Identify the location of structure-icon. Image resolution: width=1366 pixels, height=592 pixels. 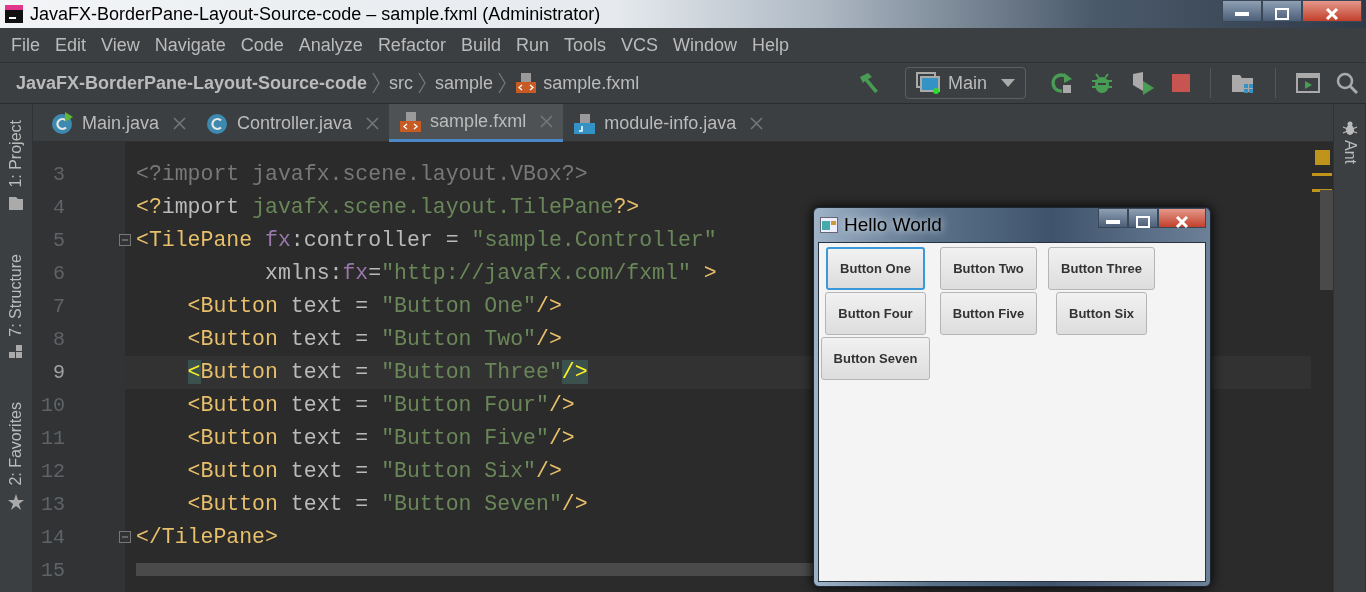
(16, 352).